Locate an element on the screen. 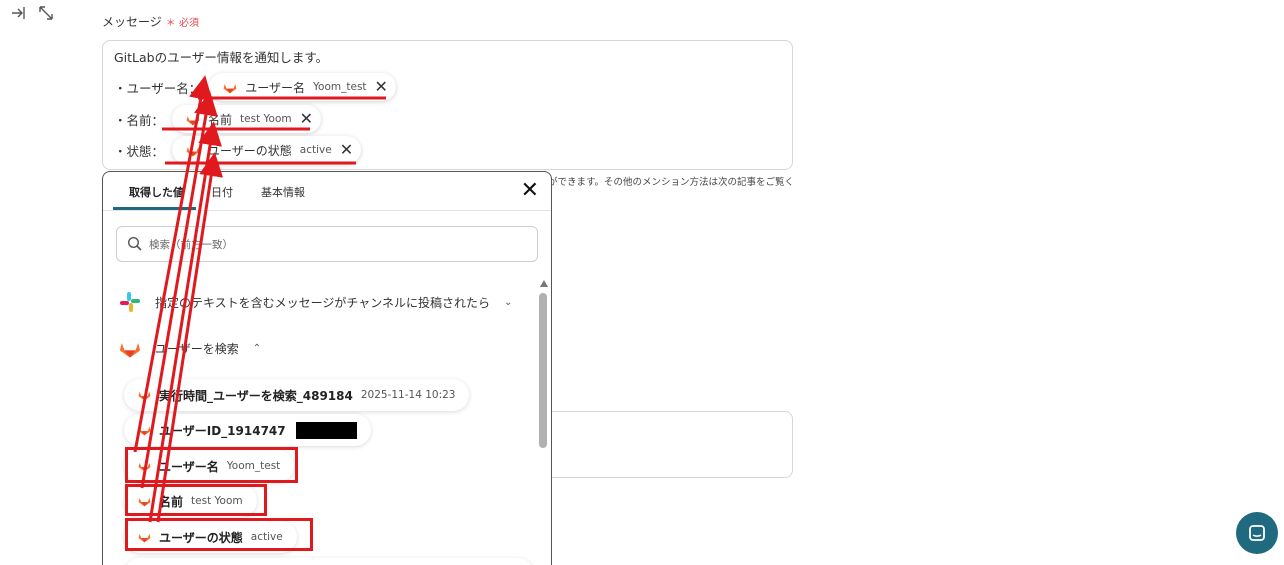 The height and width of the screenshot is (565, 1284). message-row-name: ・名前： 名前 test Yoom ✕ is located at coordinates (218, 119).